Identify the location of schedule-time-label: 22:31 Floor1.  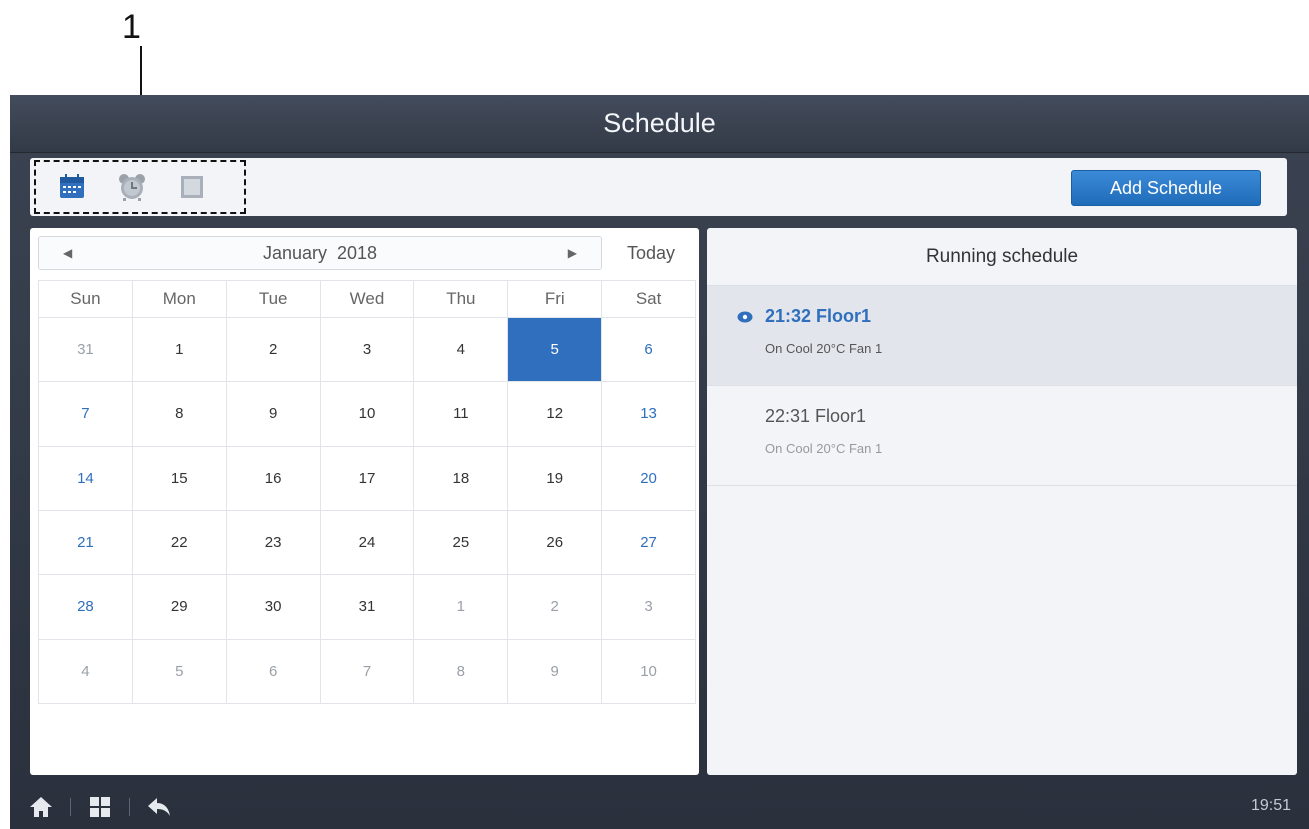
(816, 416).